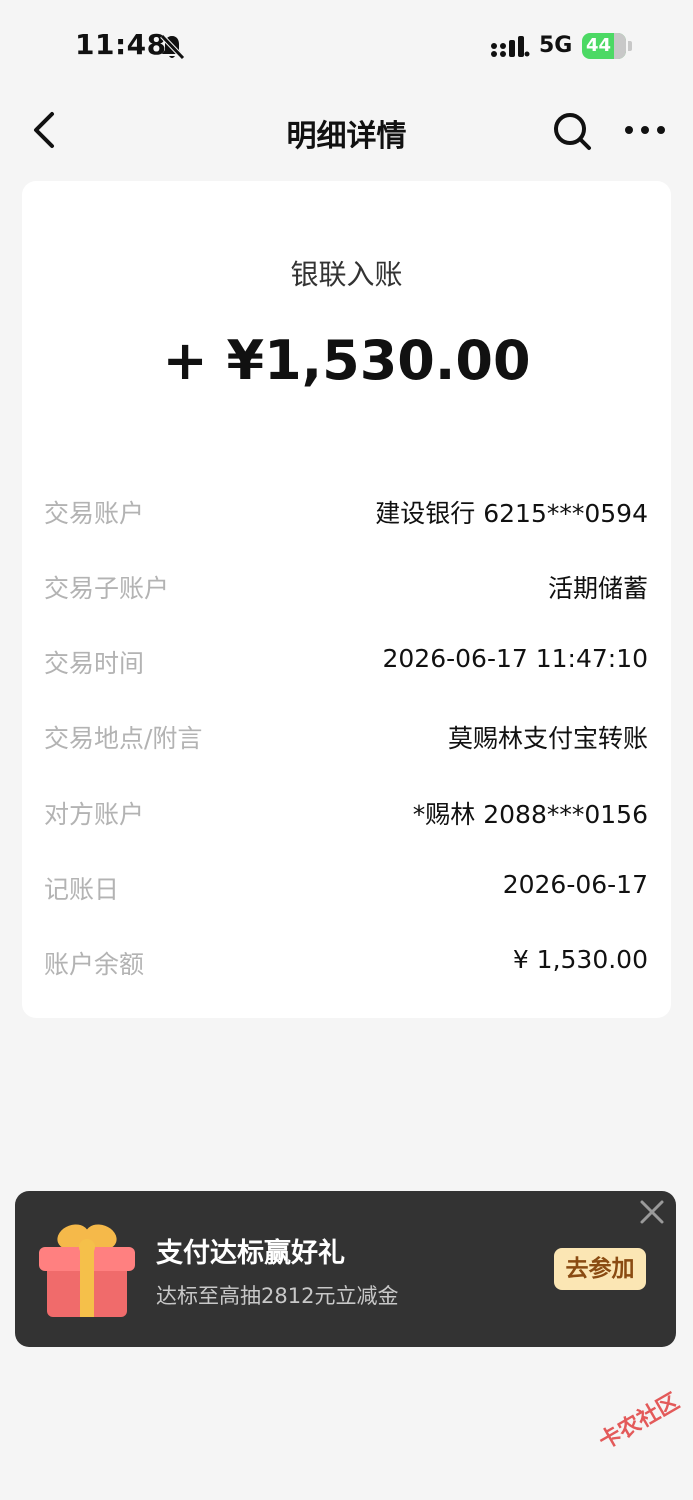 This screenshot has width=693, height=1500. Describe the element at coordinates (346, 815) in the screenshot. I see `detail-row-counterparty: 对方账户 *赐林 2088***0156` at that location.